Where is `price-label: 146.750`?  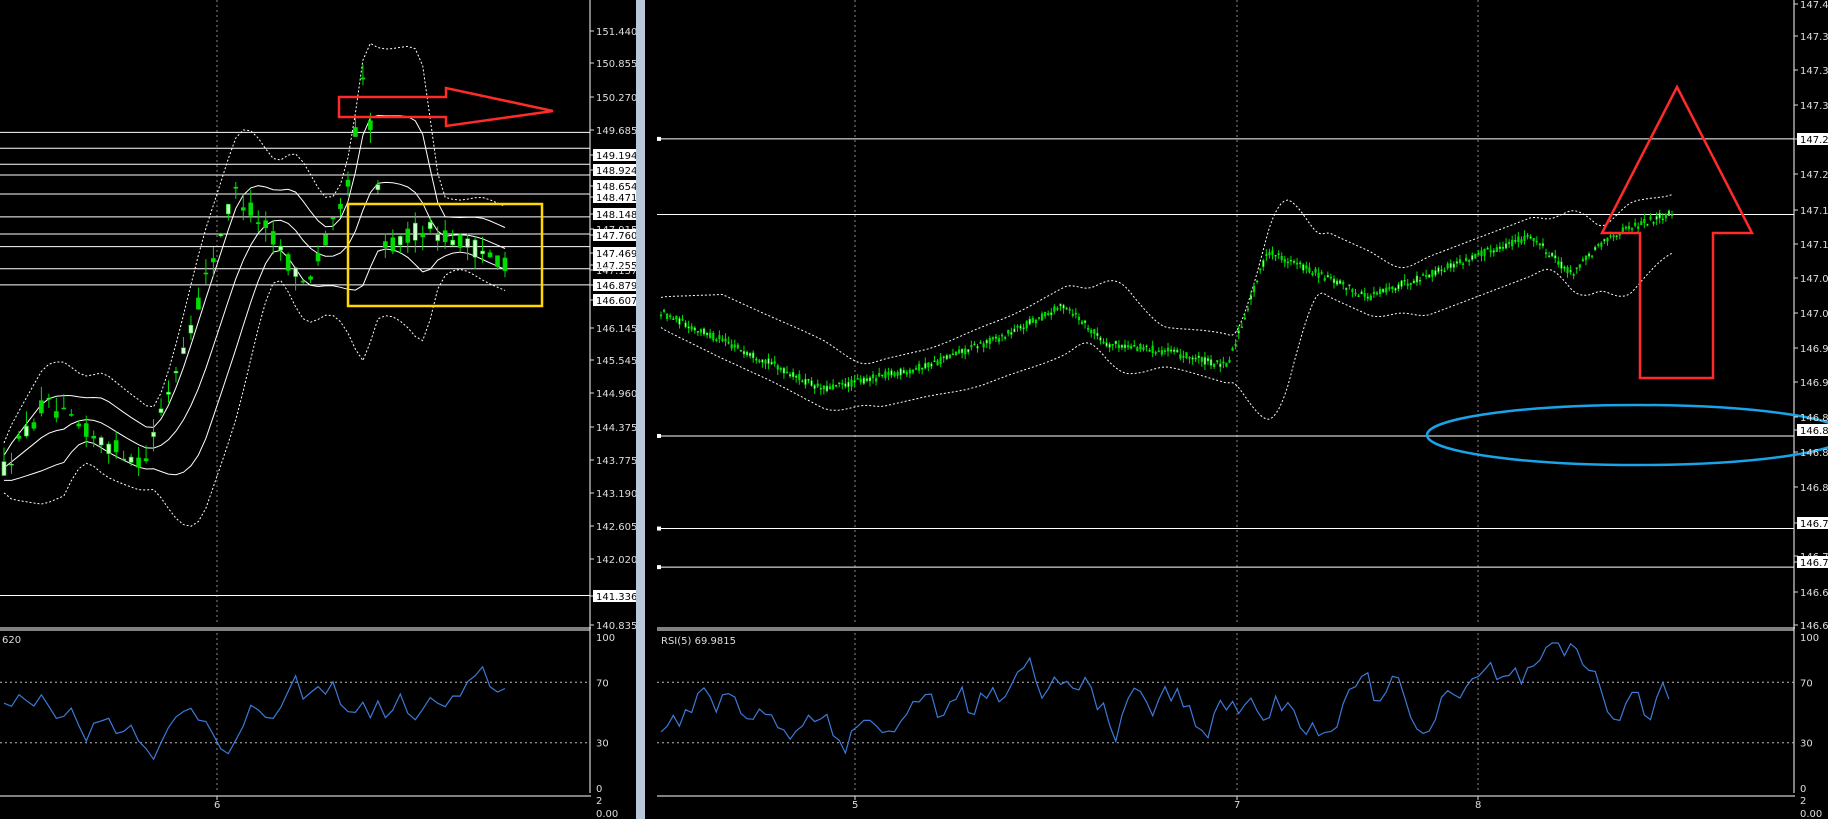 price-label: 146.750 is located at coordinates (1814, 524).